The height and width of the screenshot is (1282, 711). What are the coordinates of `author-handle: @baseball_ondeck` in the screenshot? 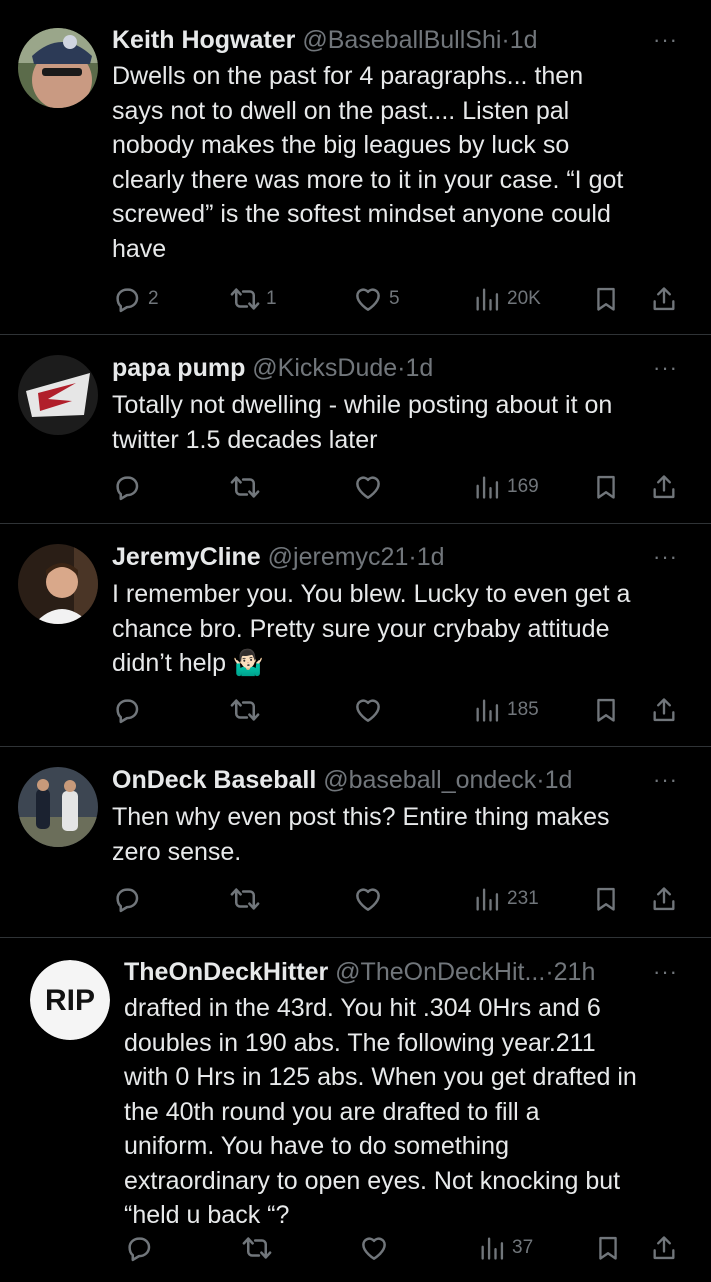 It's located at (429, 780).